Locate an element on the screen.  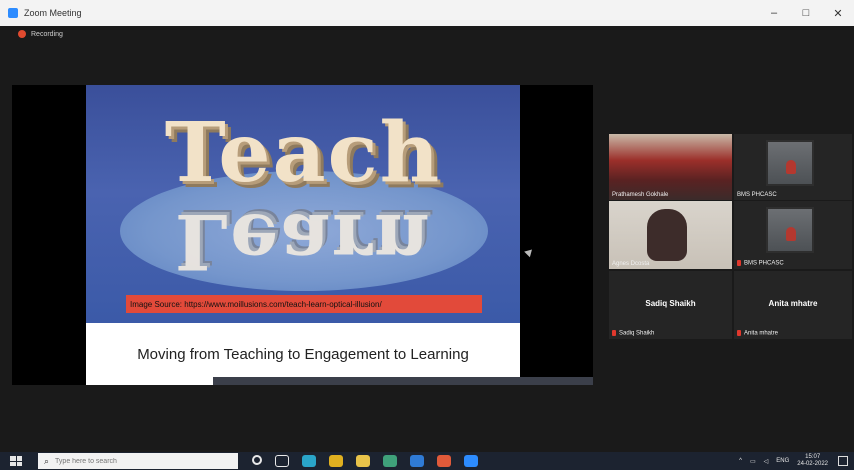
participant-name: Prathamesh Gokhale is located at coordinates (640, 195).